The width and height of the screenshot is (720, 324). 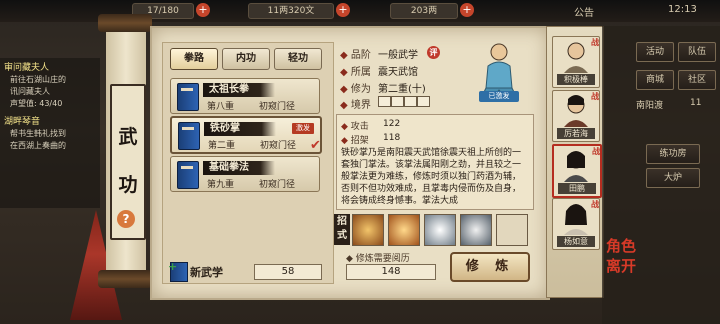 I want to click on practice-room-button: 练功房, so click(x=673, y=154).